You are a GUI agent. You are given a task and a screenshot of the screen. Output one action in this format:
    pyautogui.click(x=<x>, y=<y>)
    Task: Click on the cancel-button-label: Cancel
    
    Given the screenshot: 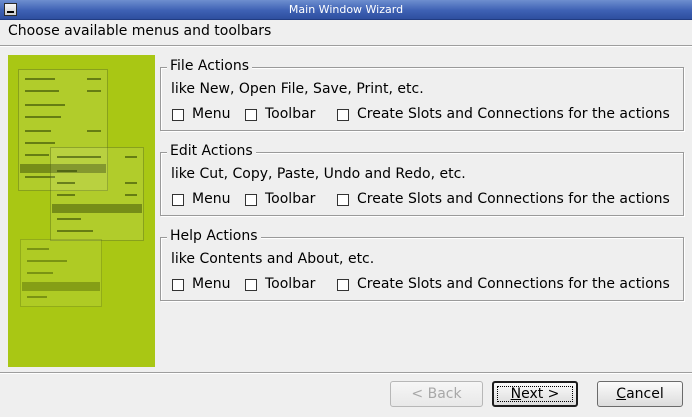 What is the action you would take?
    pyautogui.click(x=639, y=394)
    